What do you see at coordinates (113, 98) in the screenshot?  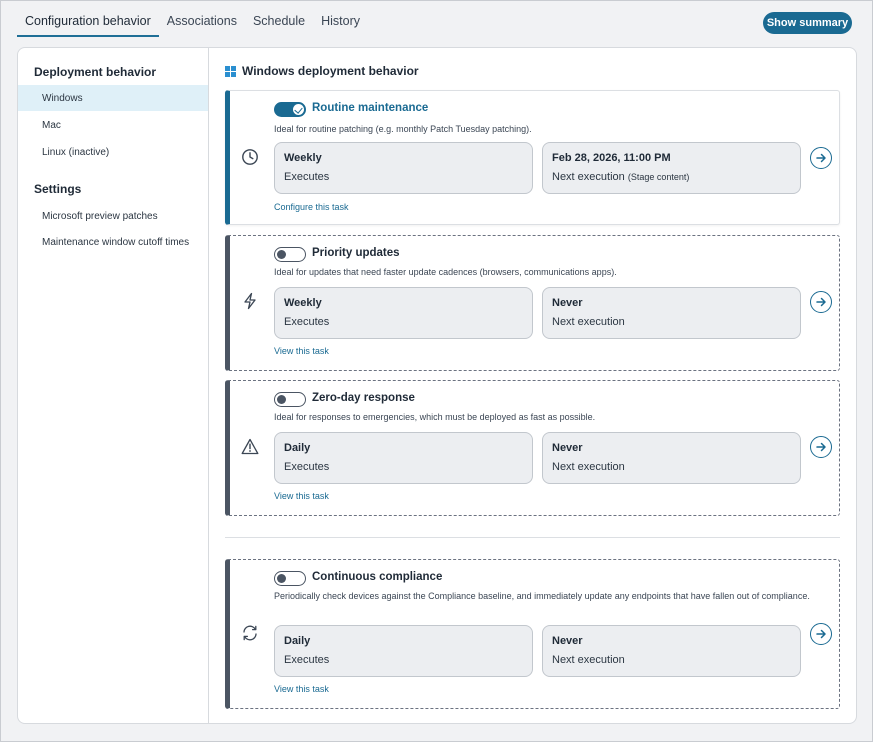 I see `sidebar-item-windows: Windows` at bounding box center [113, 98].